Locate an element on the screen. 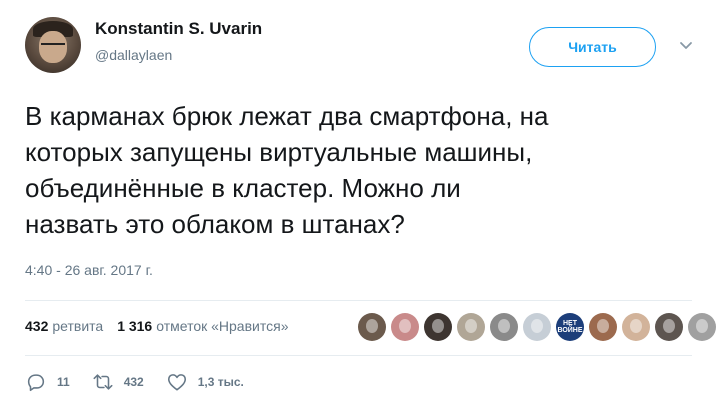  liker-avatars: НЕТ ВОЙНЕ is located at coordinates (537, 327).